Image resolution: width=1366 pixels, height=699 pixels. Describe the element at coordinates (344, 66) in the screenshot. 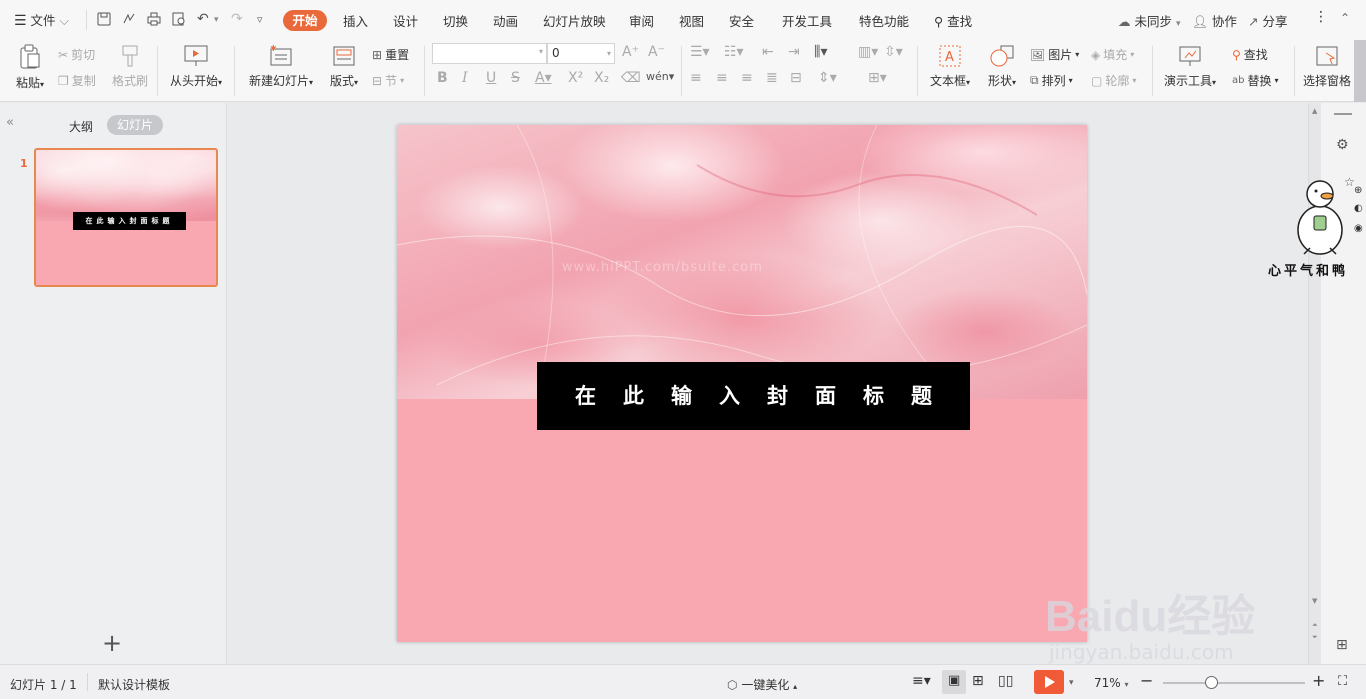

I see `layout-button: 版式▾` at that location.